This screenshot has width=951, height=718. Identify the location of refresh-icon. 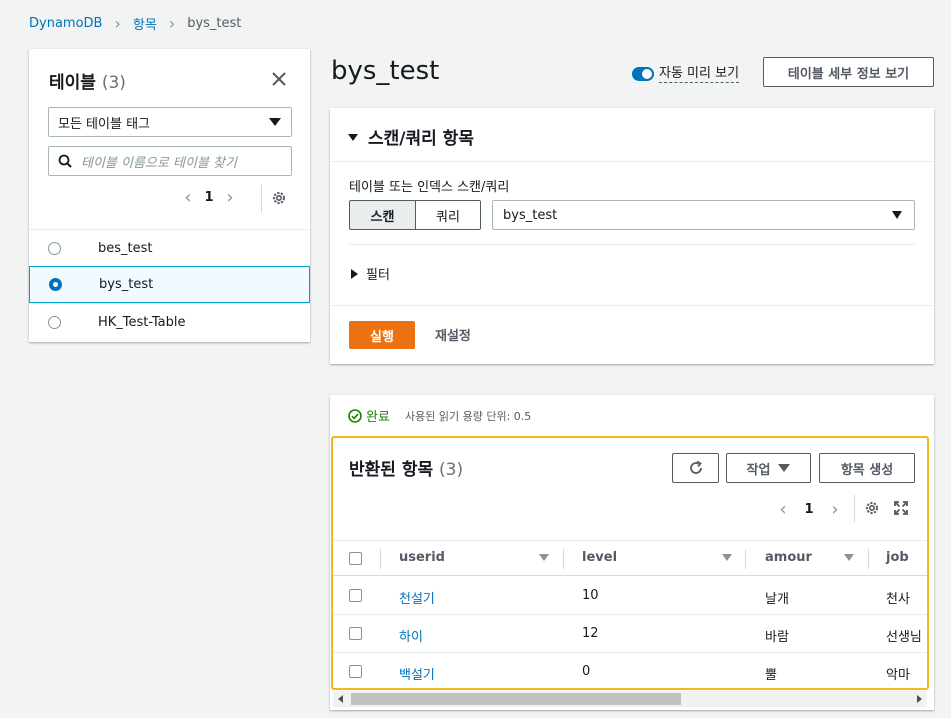
(695, 467).